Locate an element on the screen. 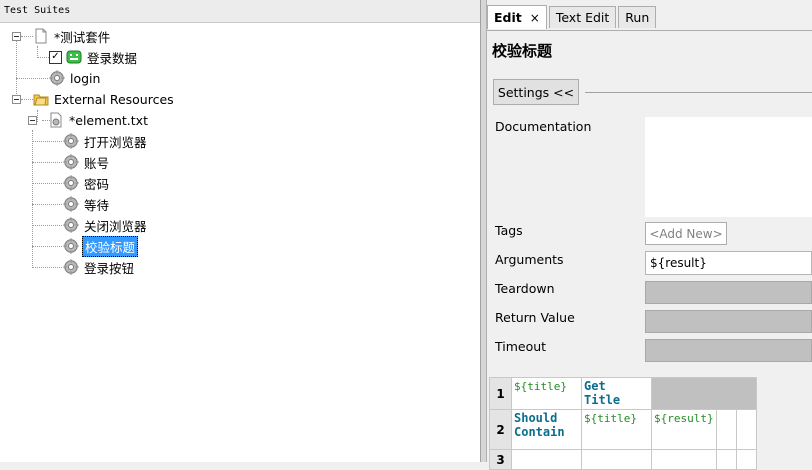 The image size is (812, 470). tags-label: Tags is located at coordinates (509, 230).